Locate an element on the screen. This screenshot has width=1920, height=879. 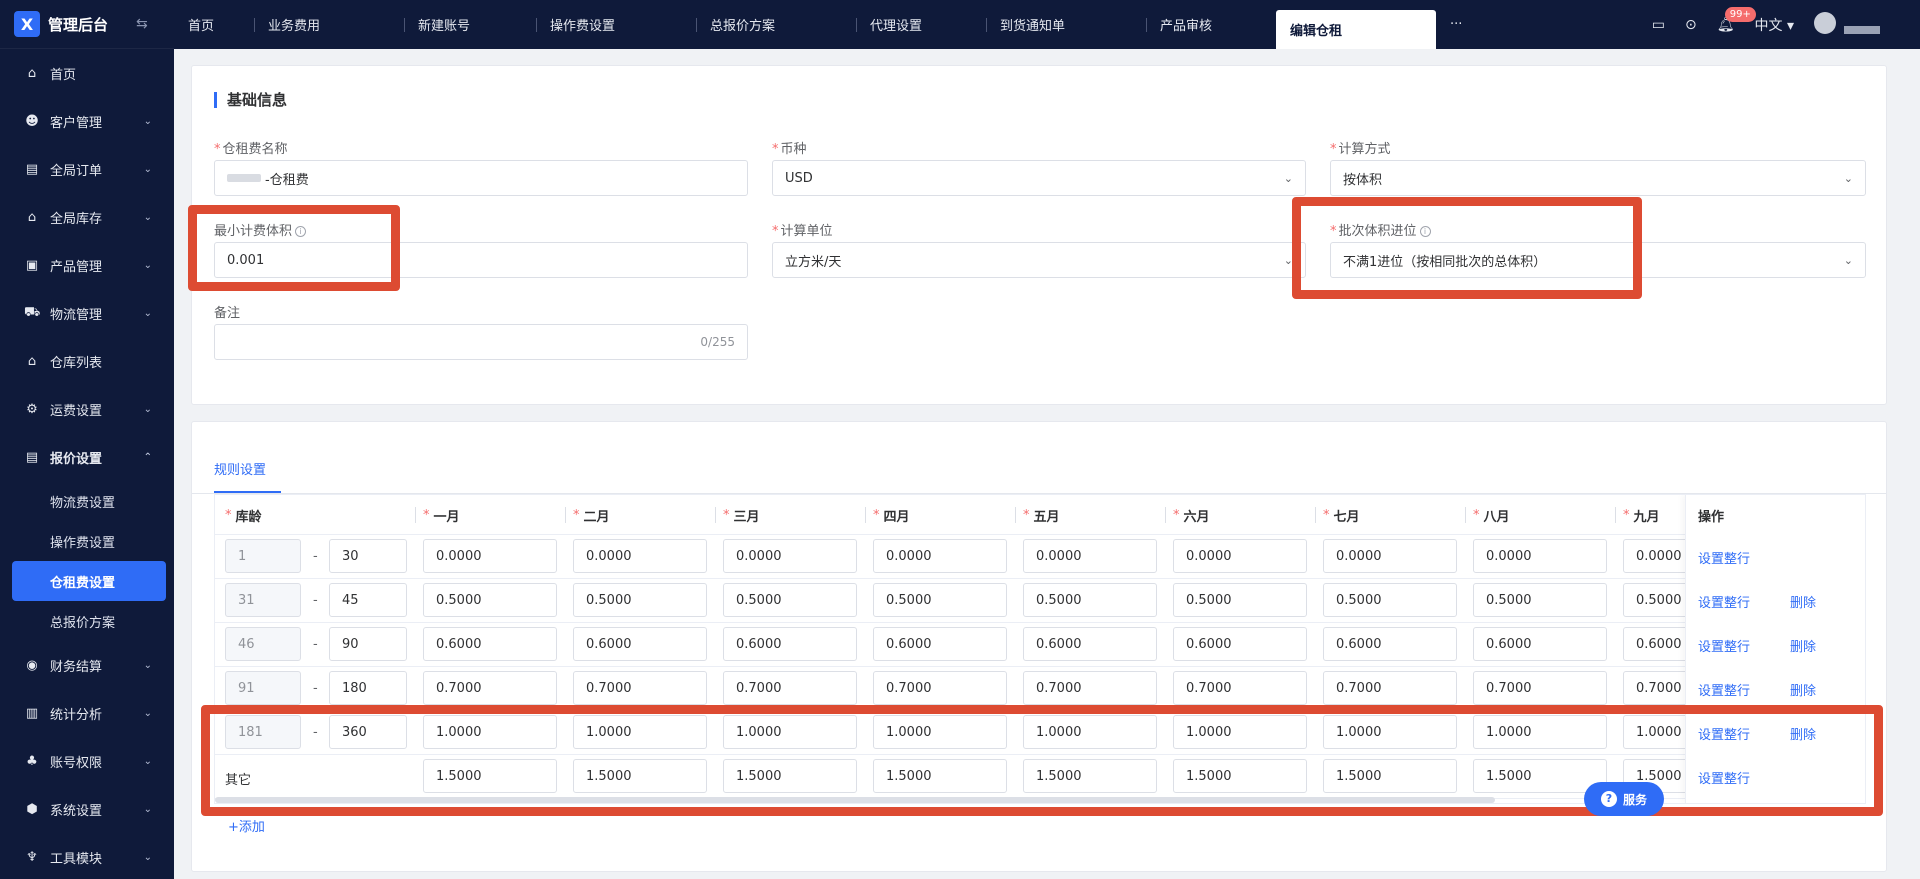
tab-item: 首页 is located at coordinates (214, 24).